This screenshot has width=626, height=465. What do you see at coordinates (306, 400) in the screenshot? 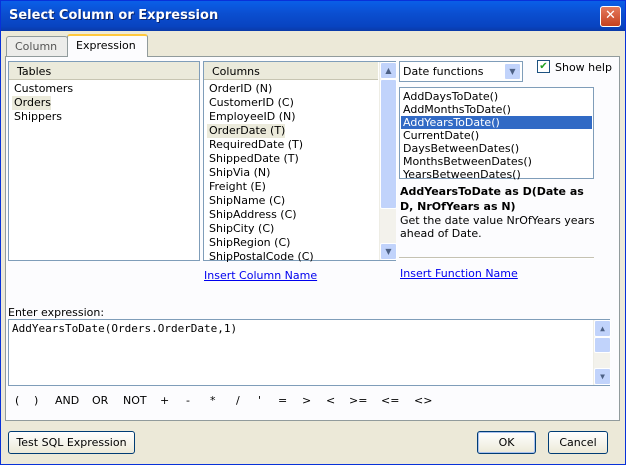
I see `operator-button: >` at bounding box center [306, 400].